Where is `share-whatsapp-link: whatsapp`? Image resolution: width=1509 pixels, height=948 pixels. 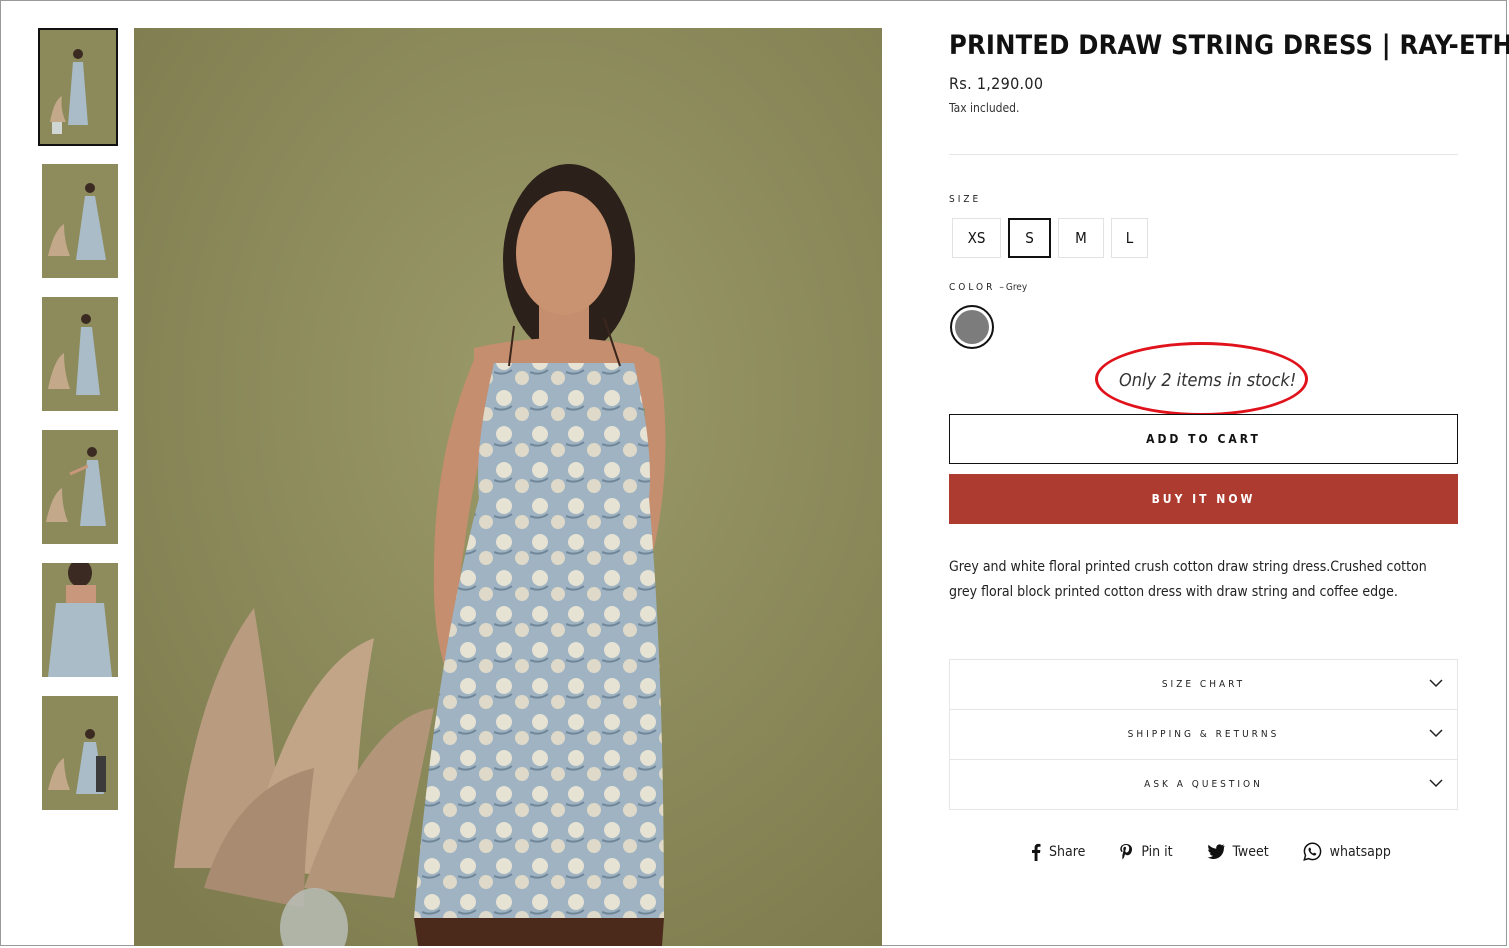 share-whatsapp-link: whatsapp is located at coordinates (1346, 851).